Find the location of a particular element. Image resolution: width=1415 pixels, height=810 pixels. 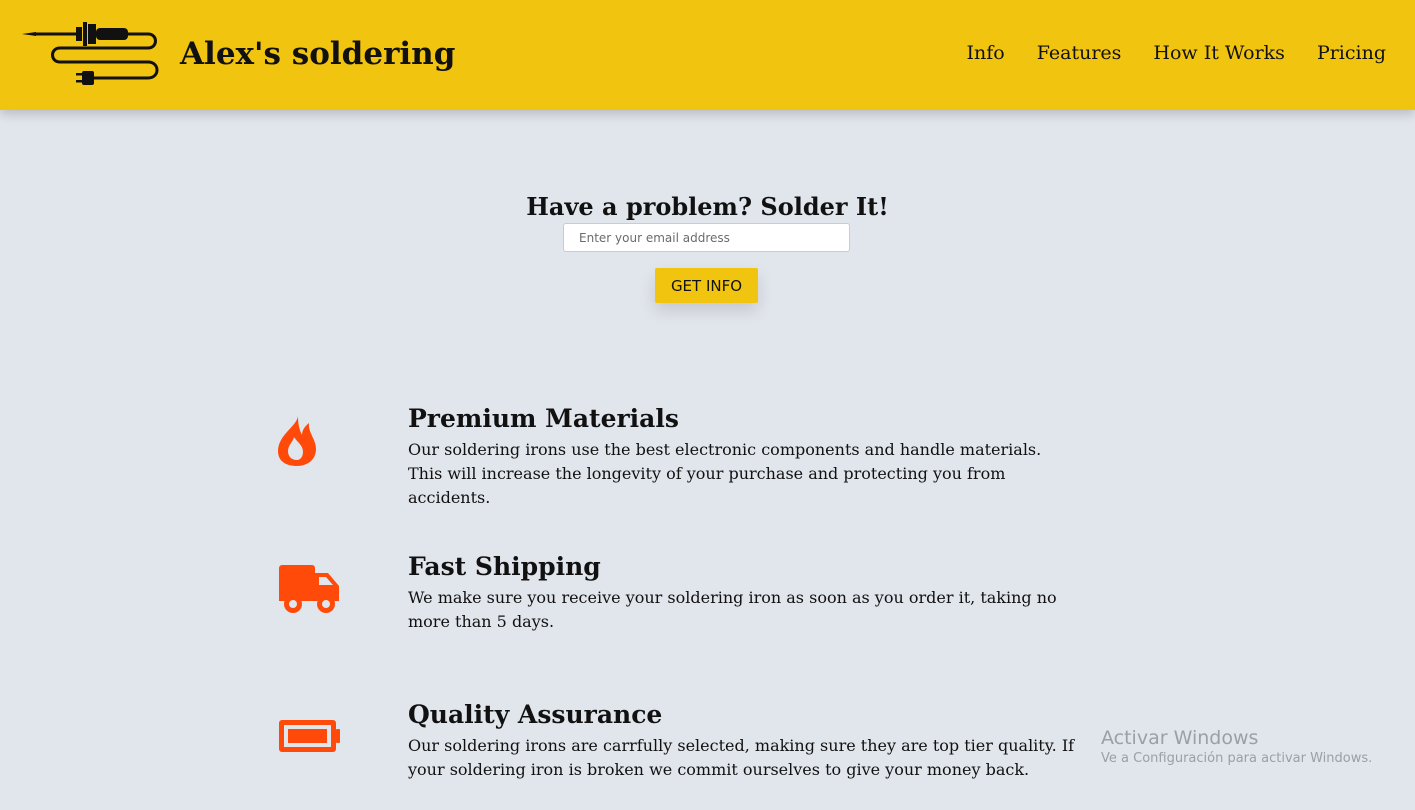

battery-icon is located at coordinates (309, 736).